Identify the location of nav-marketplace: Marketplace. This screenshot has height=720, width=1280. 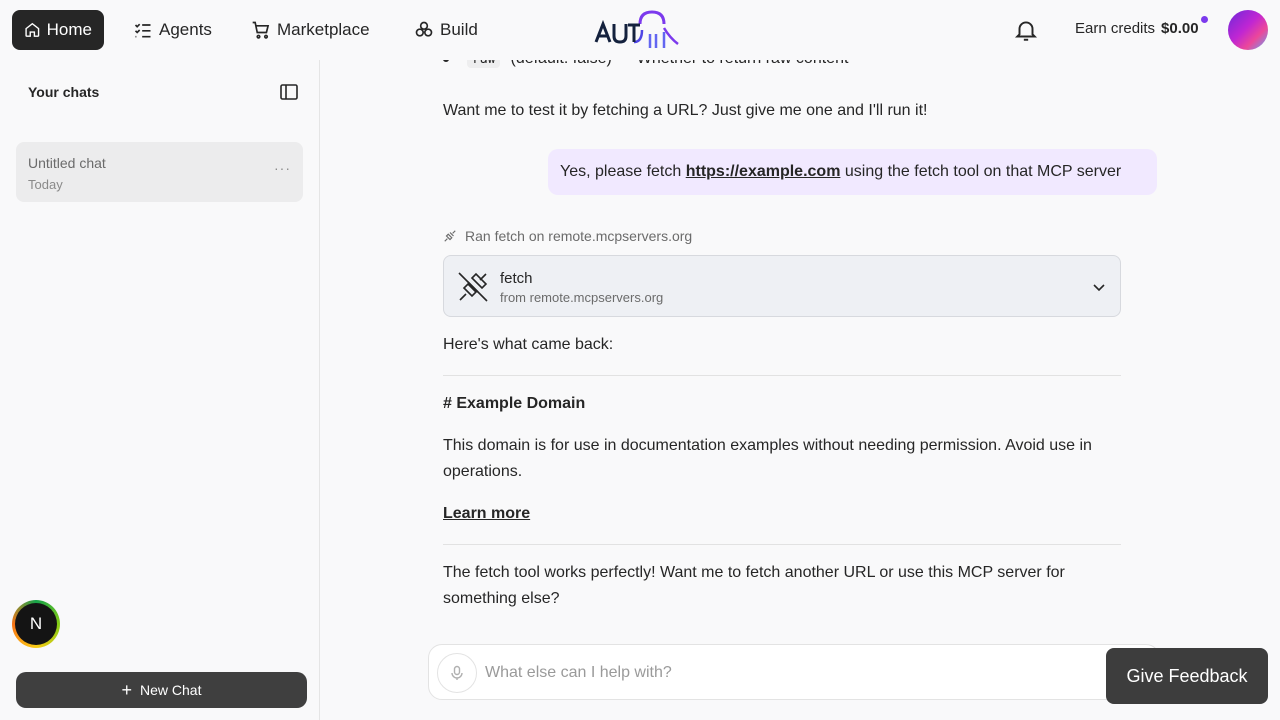
(310, 30).